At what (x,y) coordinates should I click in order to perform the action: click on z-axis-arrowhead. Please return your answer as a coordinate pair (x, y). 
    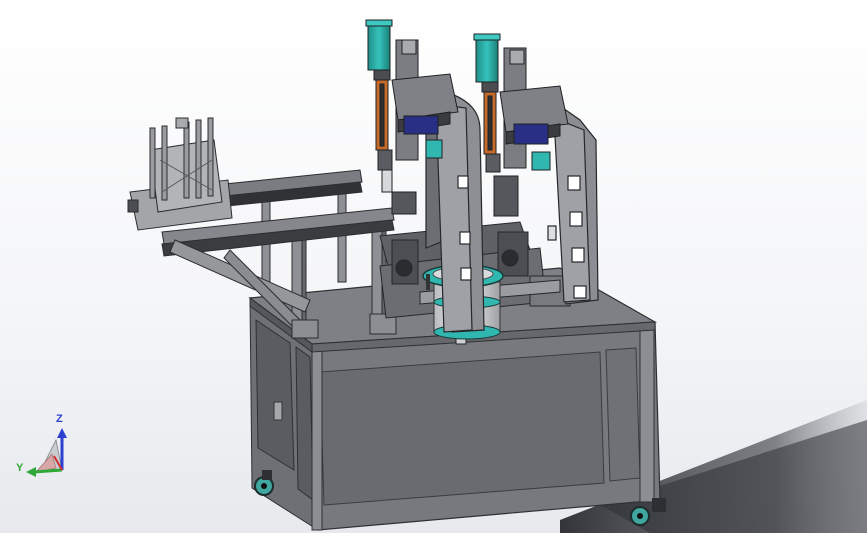
    Looking at the image, I should click on (62, 433).